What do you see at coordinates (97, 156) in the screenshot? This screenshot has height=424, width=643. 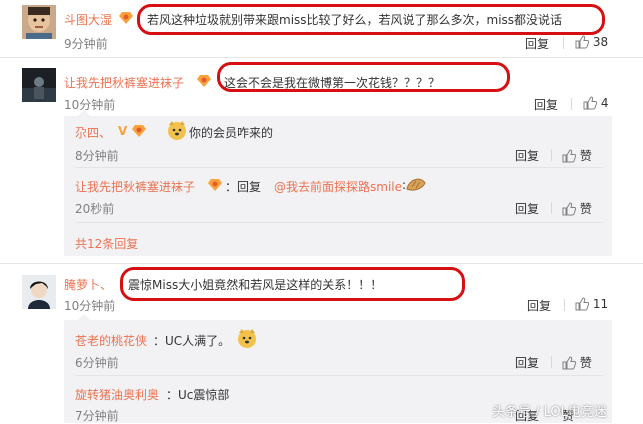 I see `reply-time: 8分钟前` at bounding box center [97, 156].